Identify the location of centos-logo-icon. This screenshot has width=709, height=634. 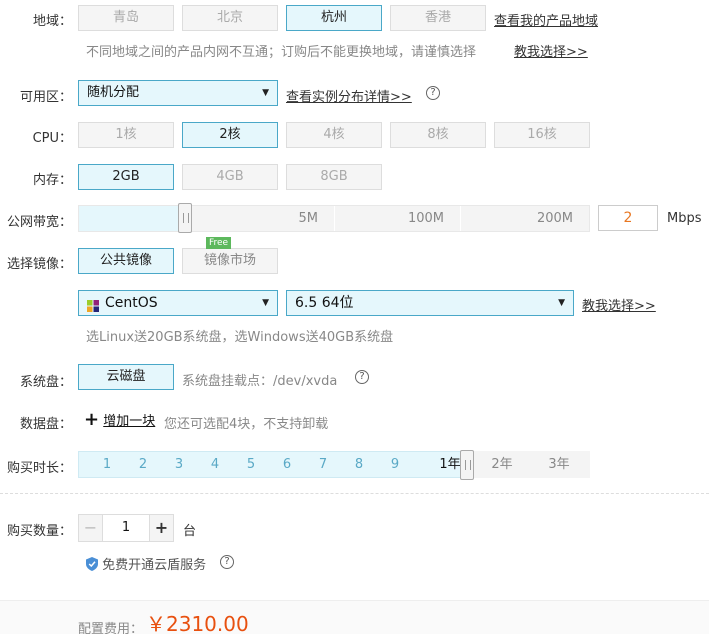
(93, 304).